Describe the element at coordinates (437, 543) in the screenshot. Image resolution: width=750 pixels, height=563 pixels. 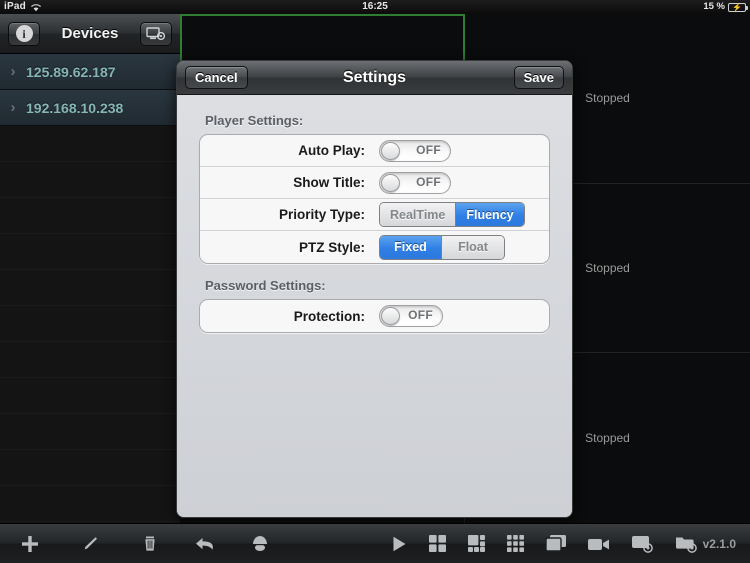
I see `layout-4-icon` at that location.